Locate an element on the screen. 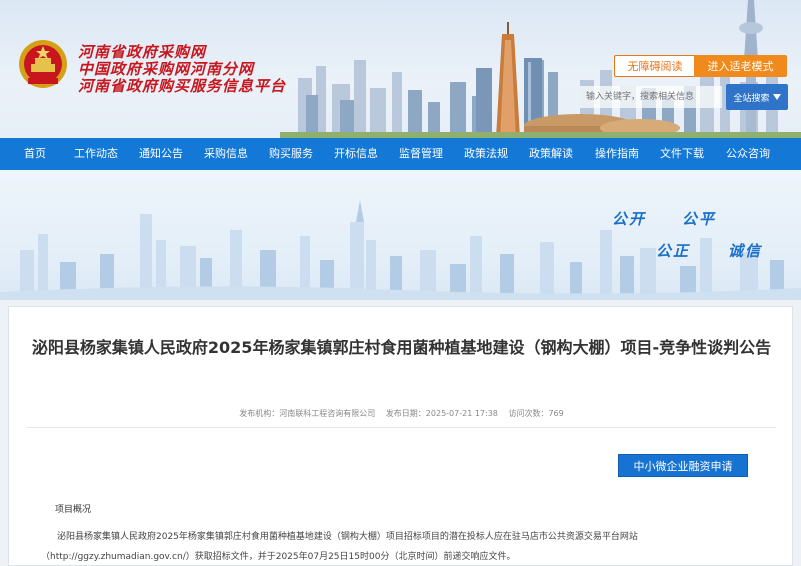  nav-item-policy-interpretation: 政策解读 is located at coordinates (551, 154).